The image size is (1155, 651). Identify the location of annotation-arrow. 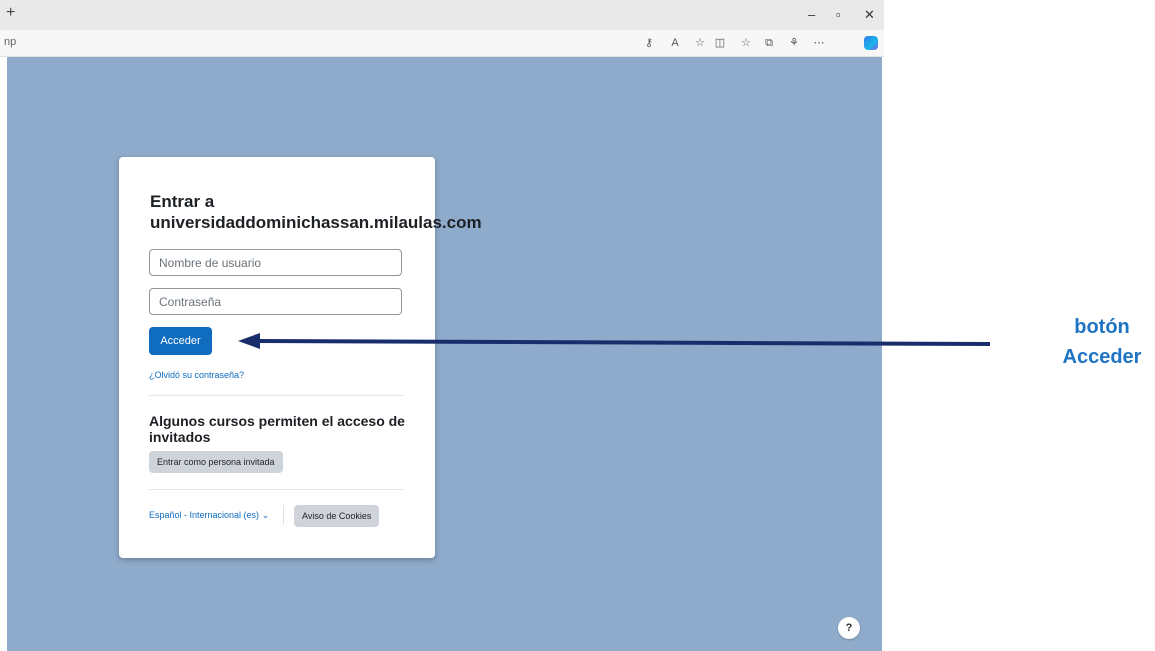
(614, 341).